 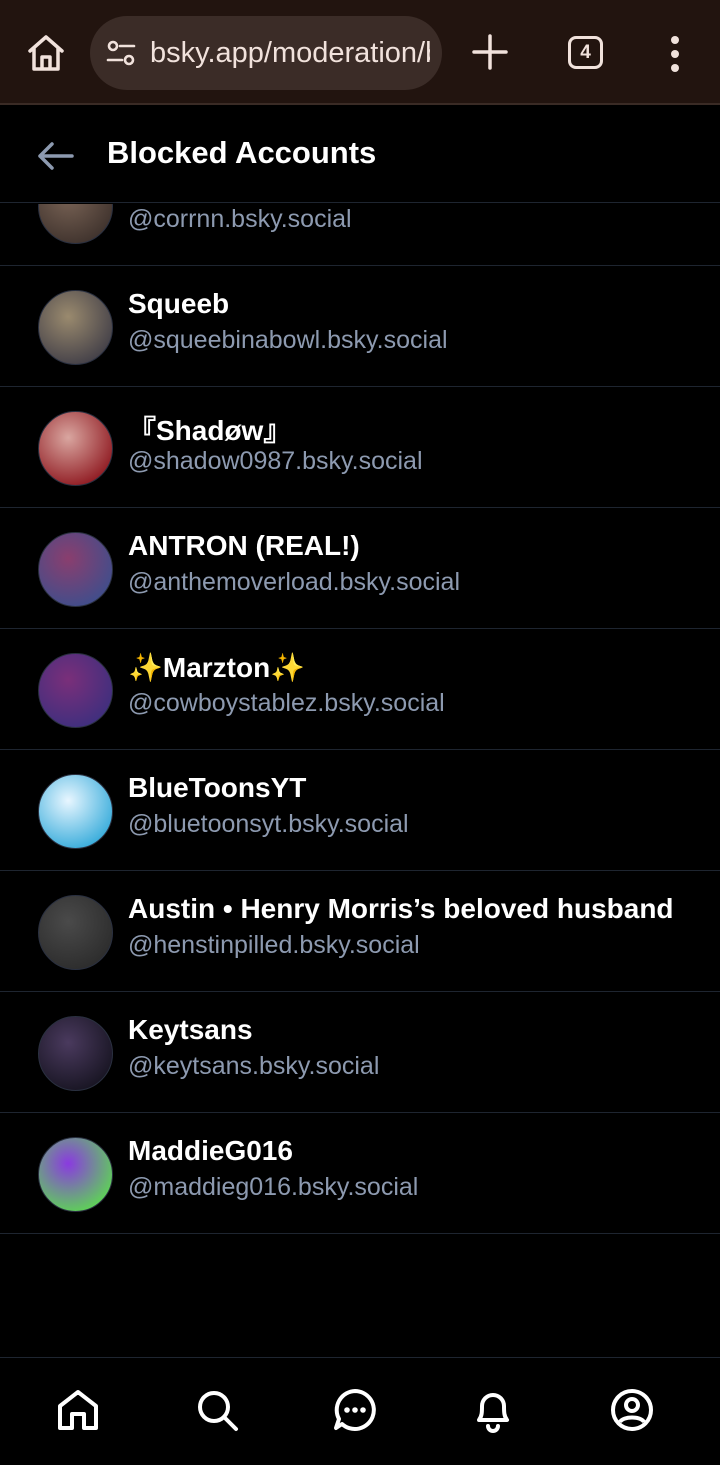 I want to click on profile-icon, so click(x=632, y=1410).